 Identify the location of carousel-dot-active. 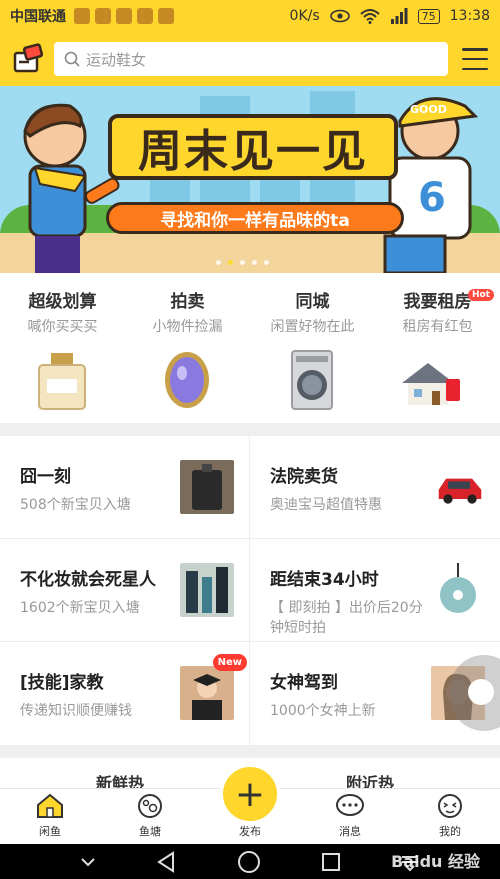
(230, 262).